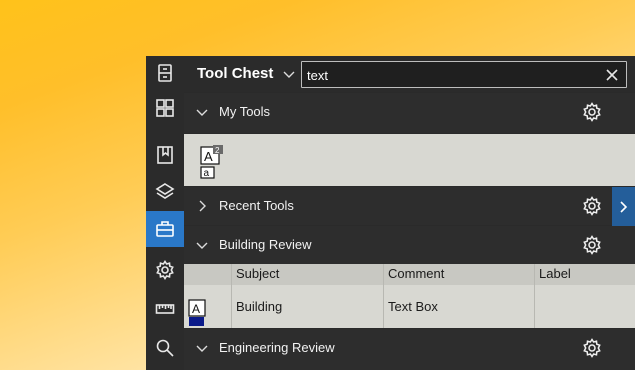 Image resolution: width=635 pixels, height=370 pixels. I want to click on measure-ruler-icon, so click(165, 309).